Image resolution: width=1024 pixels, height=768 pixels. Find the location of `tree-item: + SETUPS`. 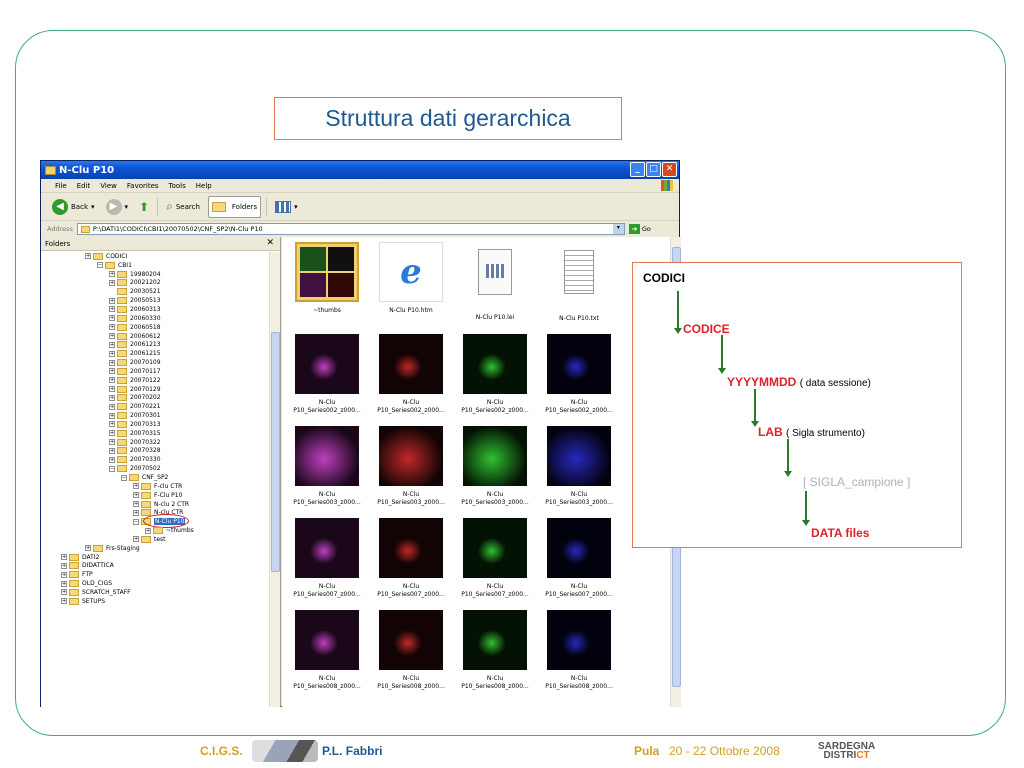

tree-item: + SETUPS is located at coordinates (155, 601).